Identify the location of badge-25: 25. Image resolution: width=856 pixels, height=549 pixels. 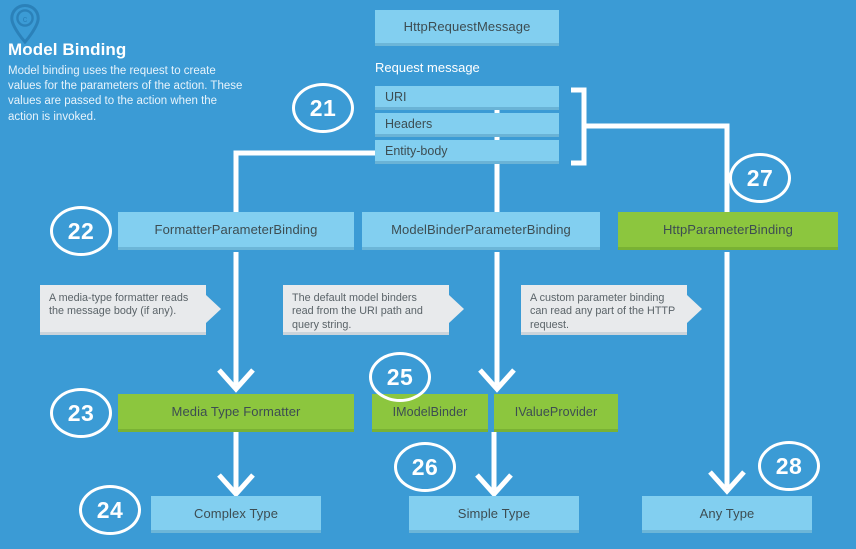
(400, 377).